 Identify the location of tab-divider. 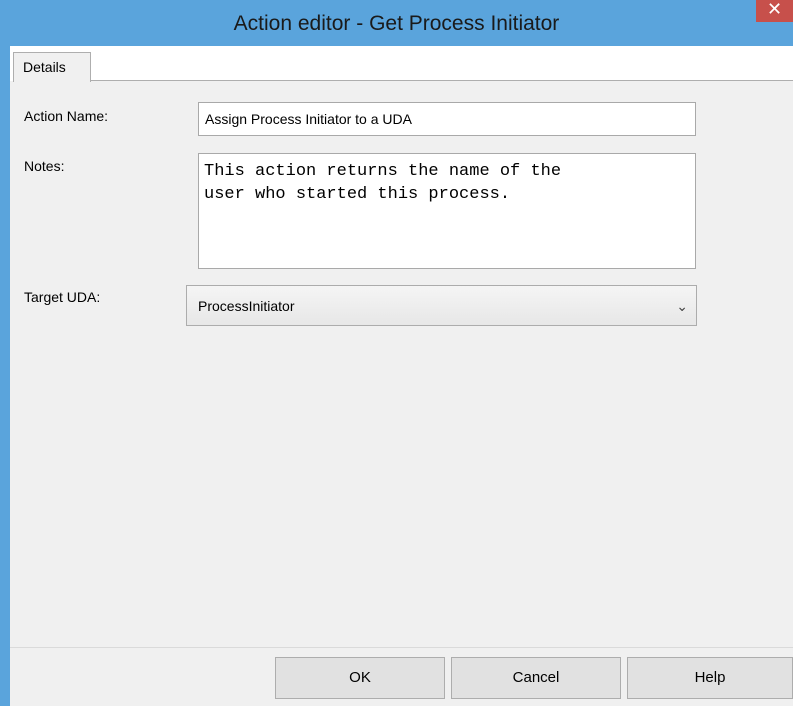
(442, 80).